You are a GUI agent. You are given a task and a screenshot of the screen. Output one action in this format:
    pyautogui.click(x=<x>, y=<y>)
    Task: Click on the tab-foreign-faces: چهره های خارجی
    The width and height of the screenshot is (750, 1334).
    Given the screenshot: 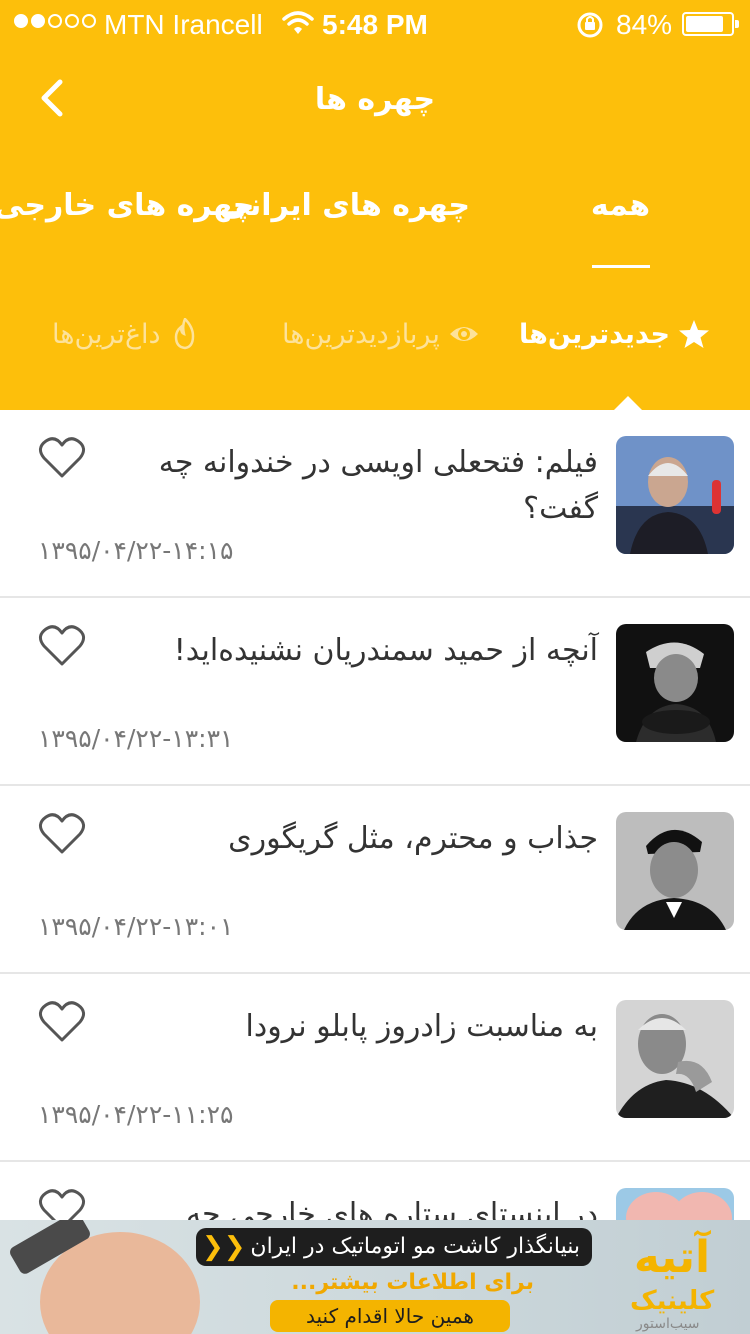 What is the action you would take?
    pyautogui.click(x=127, y=205)
    